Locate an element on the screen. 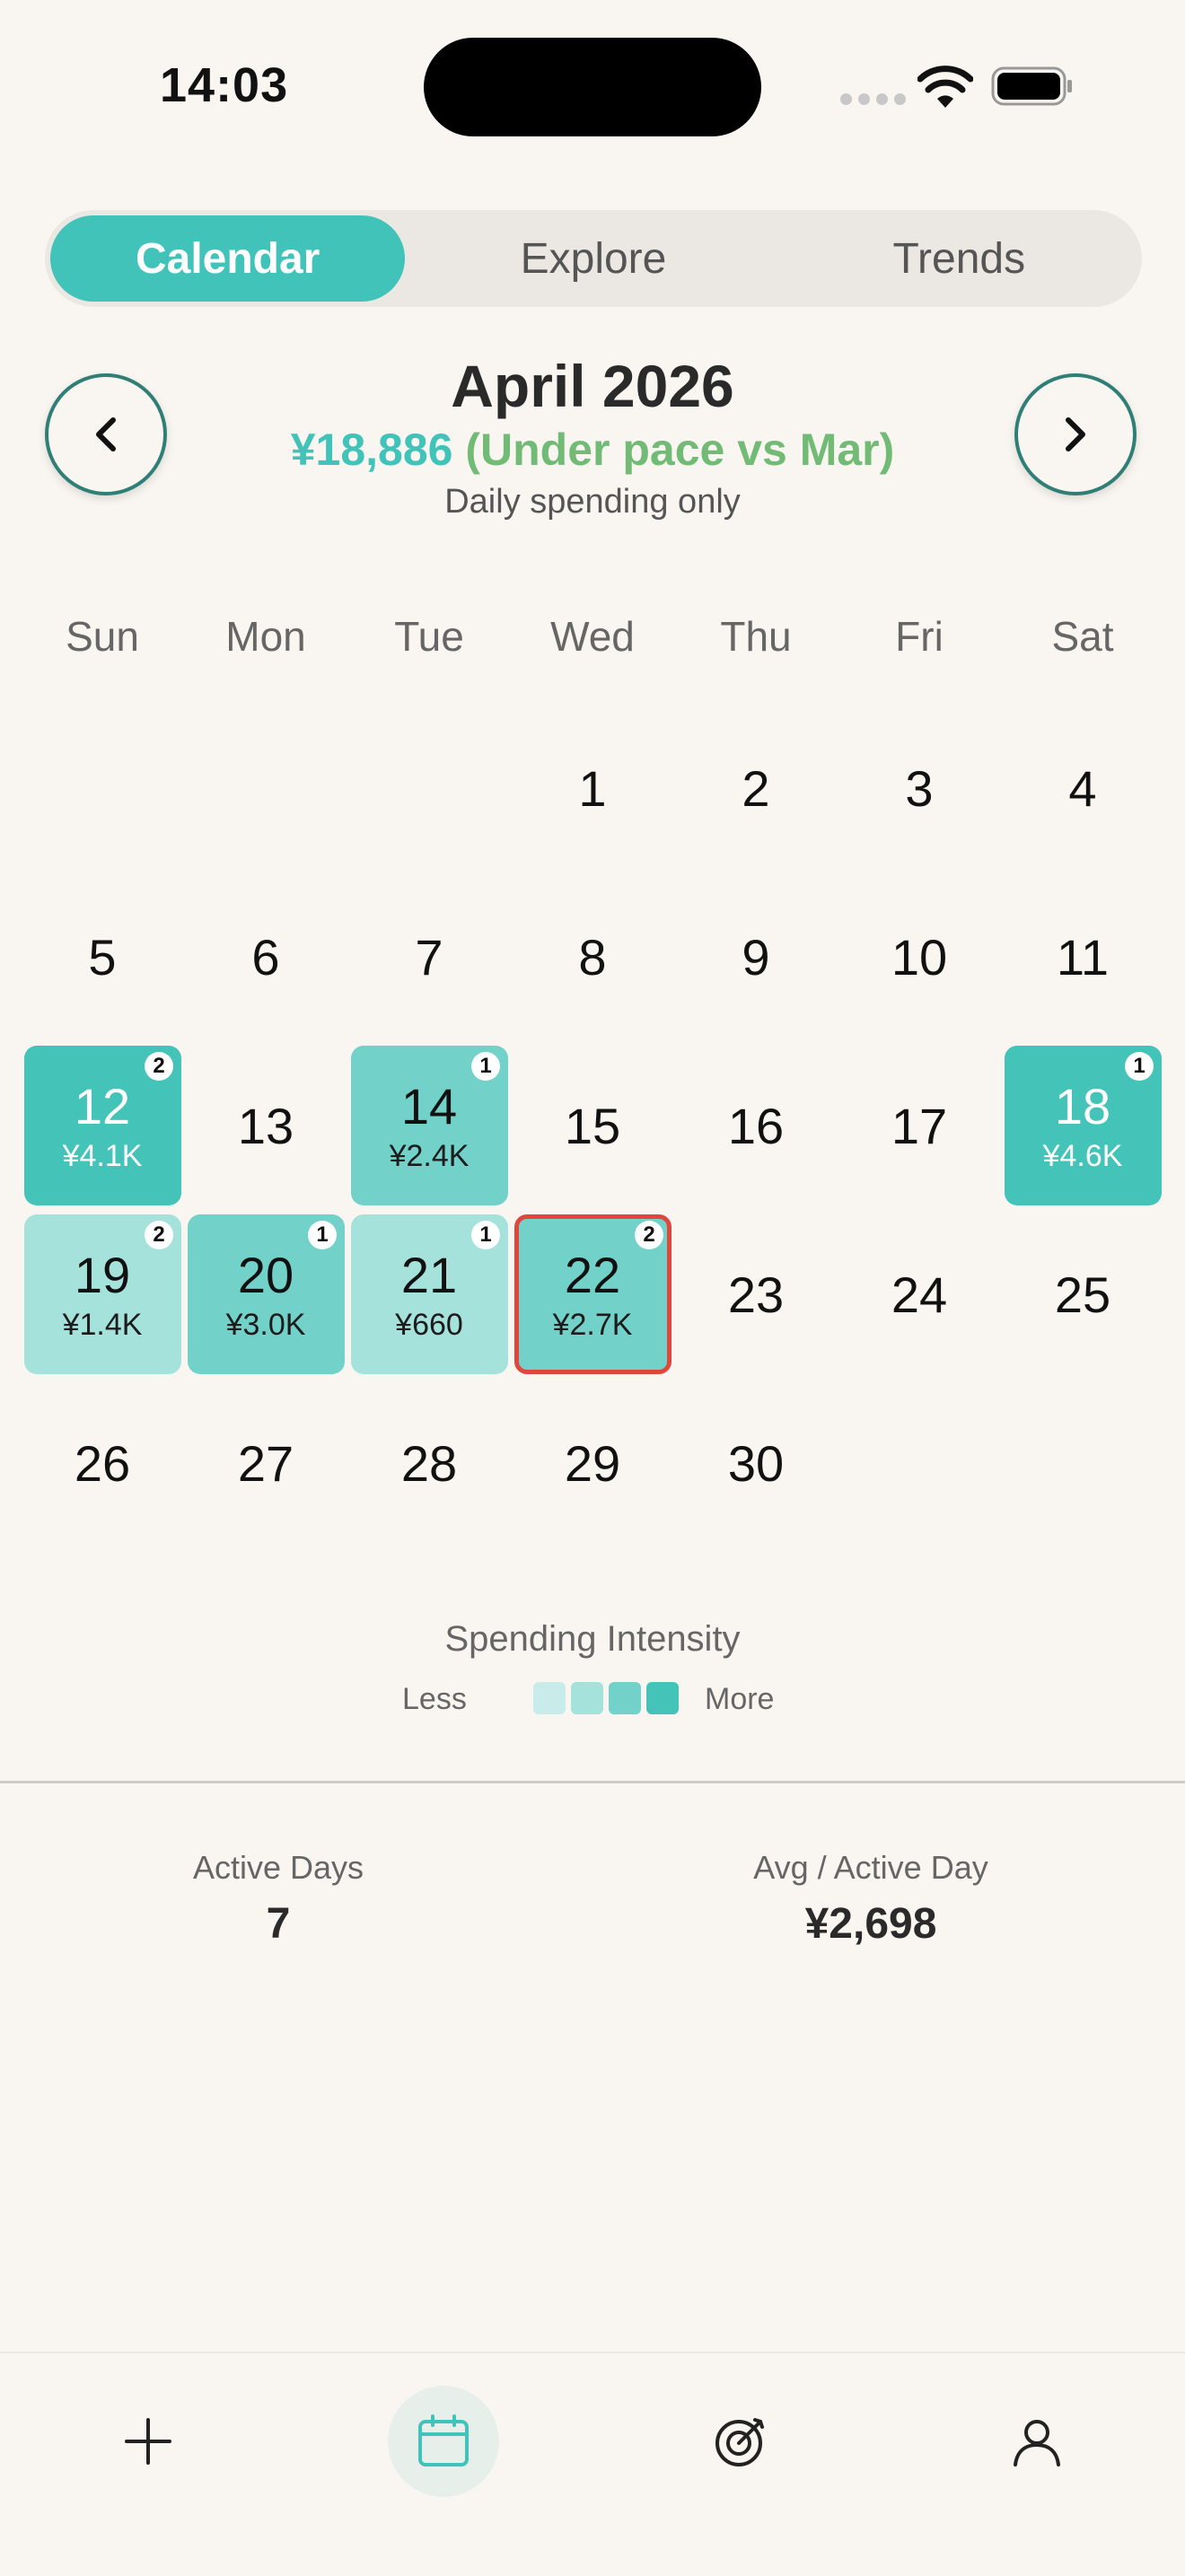  weekday-label: Thu is located at coordinates (756, 636).